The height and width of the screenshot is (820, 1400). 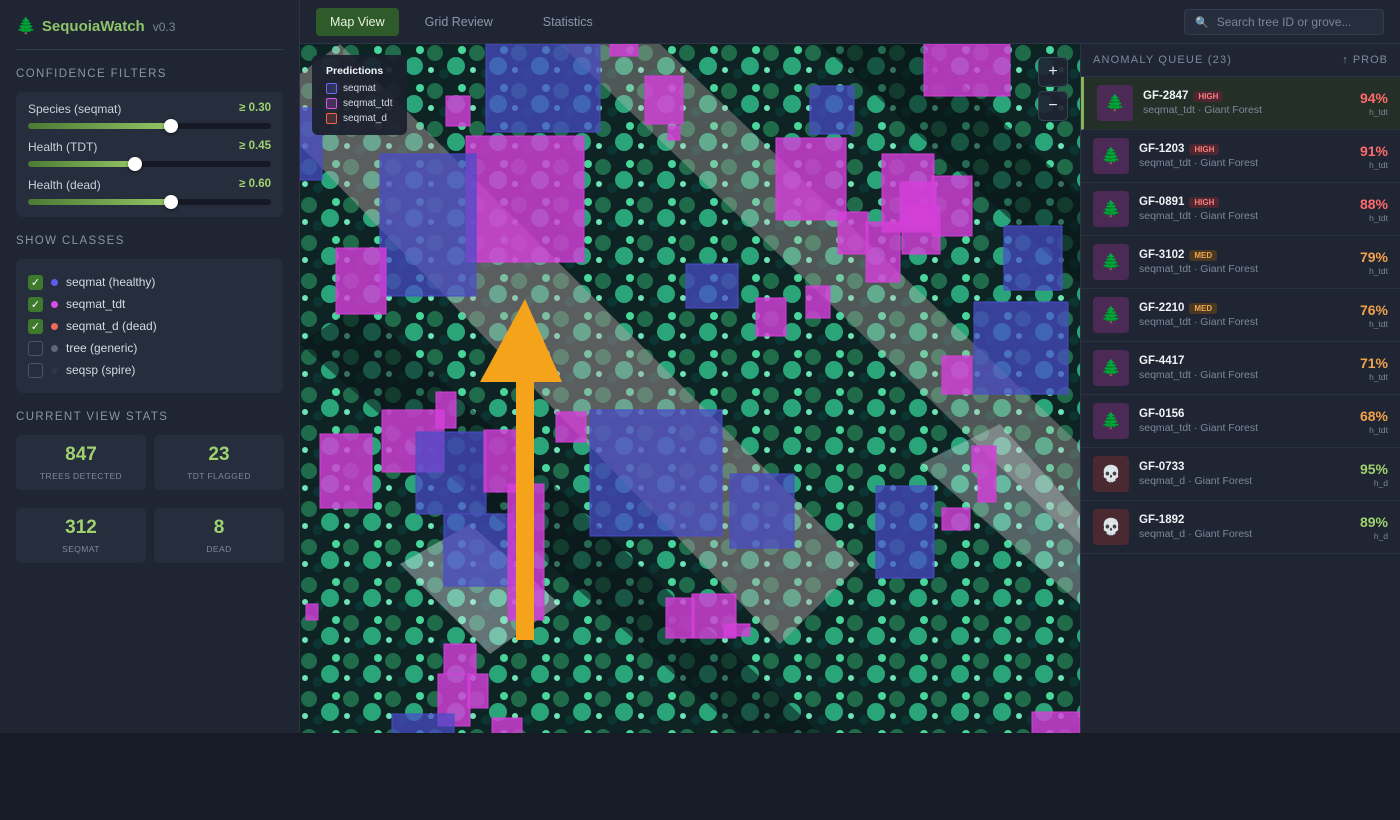 What do you see at coordinates (54, 304) in the screenshot?
I see `class-color-dot` at bounding box center [54, 304].